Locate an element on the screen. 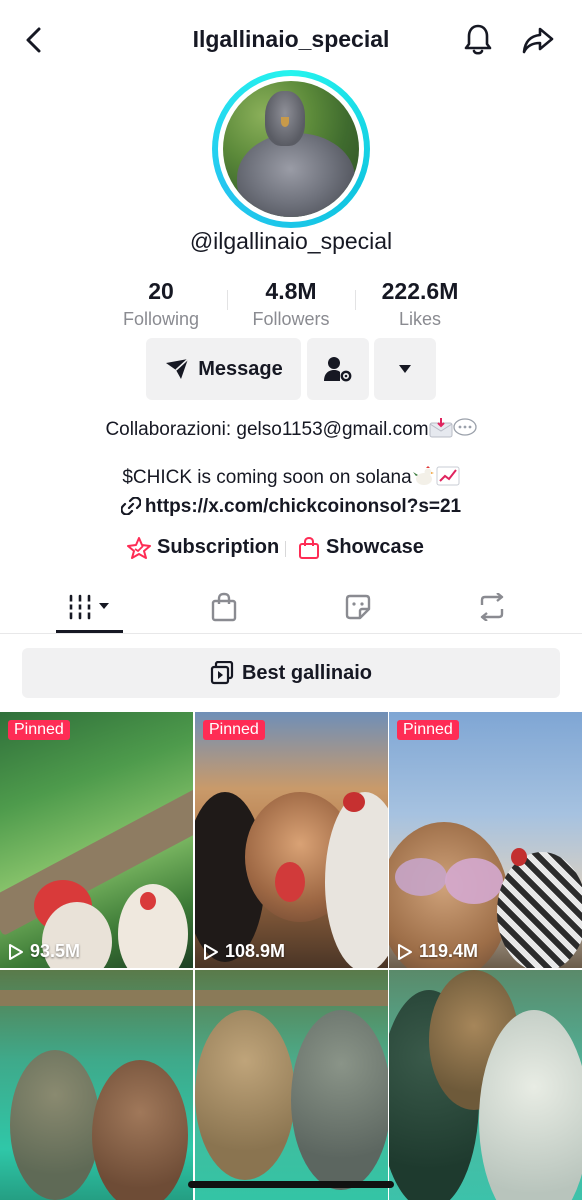 This screenshot has width=582, height=1200. bio-line-chick: $CHICK is coming soon on solana is located at coordinates (291, 477).